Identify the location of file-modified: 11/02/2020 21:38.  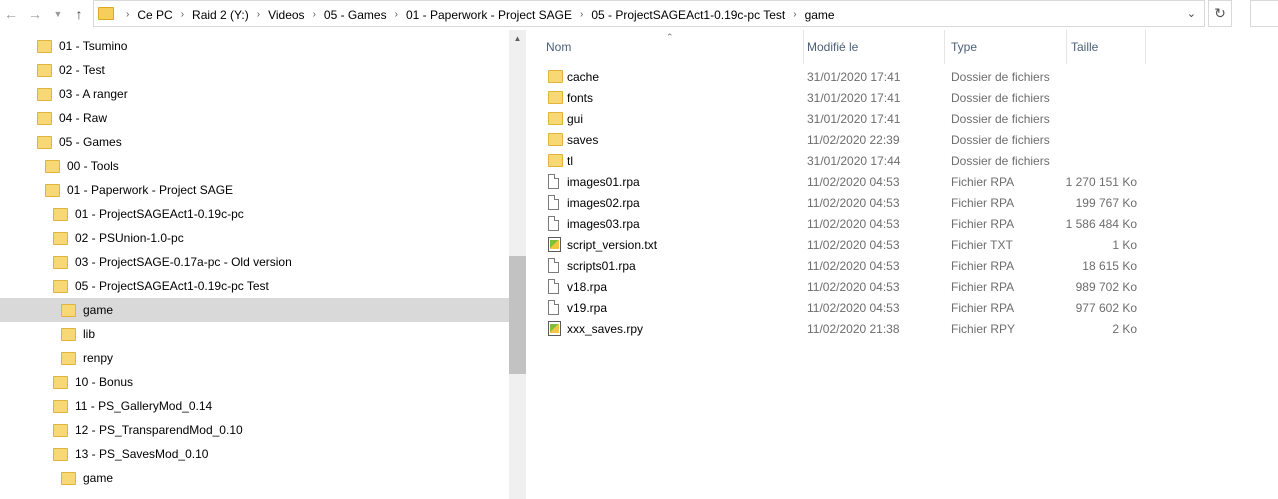
(853, 328).